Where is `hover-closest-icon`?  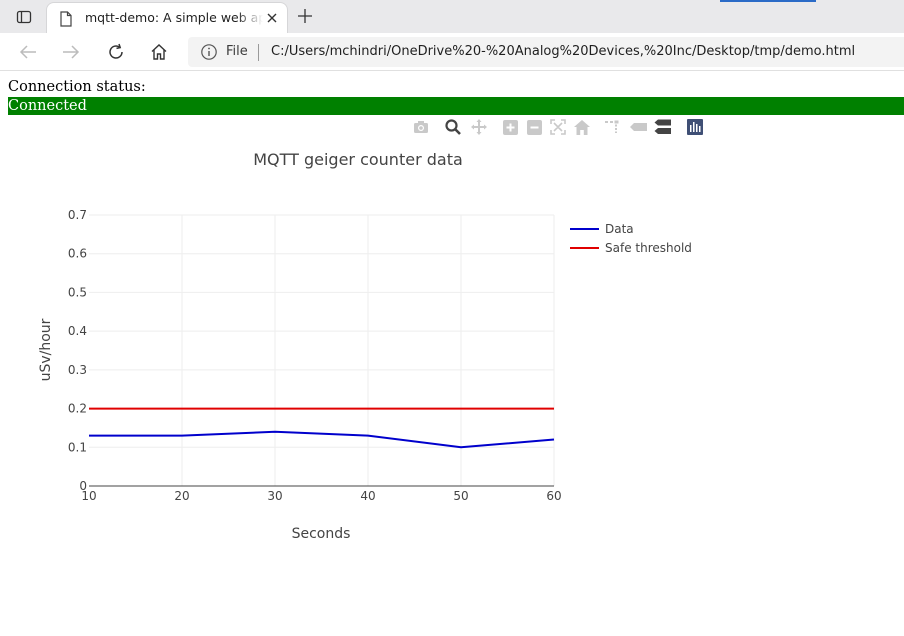 hover-closest-icon is located at coordinates (639, 127).